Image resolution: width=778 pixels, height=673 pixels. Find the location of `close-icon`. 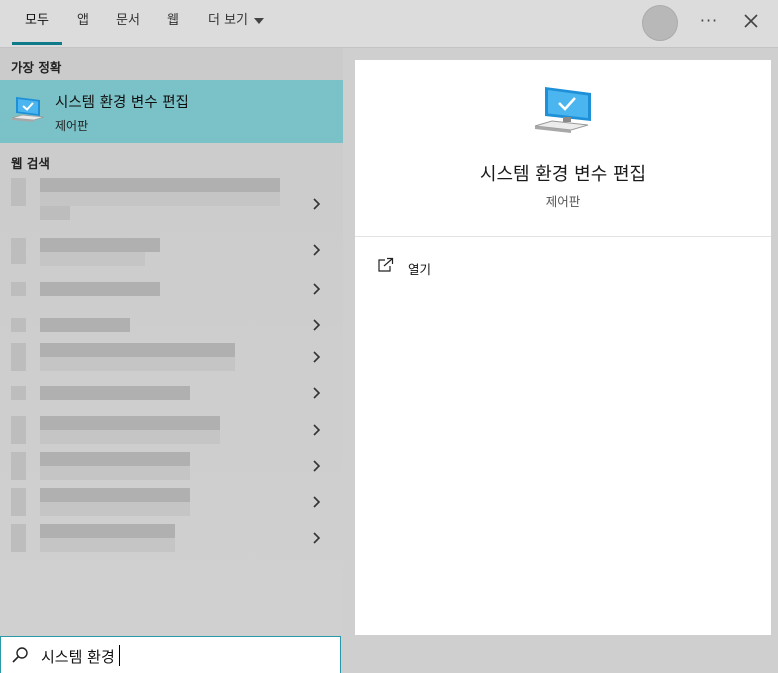

close-icon is located at coordinates (751, 21).